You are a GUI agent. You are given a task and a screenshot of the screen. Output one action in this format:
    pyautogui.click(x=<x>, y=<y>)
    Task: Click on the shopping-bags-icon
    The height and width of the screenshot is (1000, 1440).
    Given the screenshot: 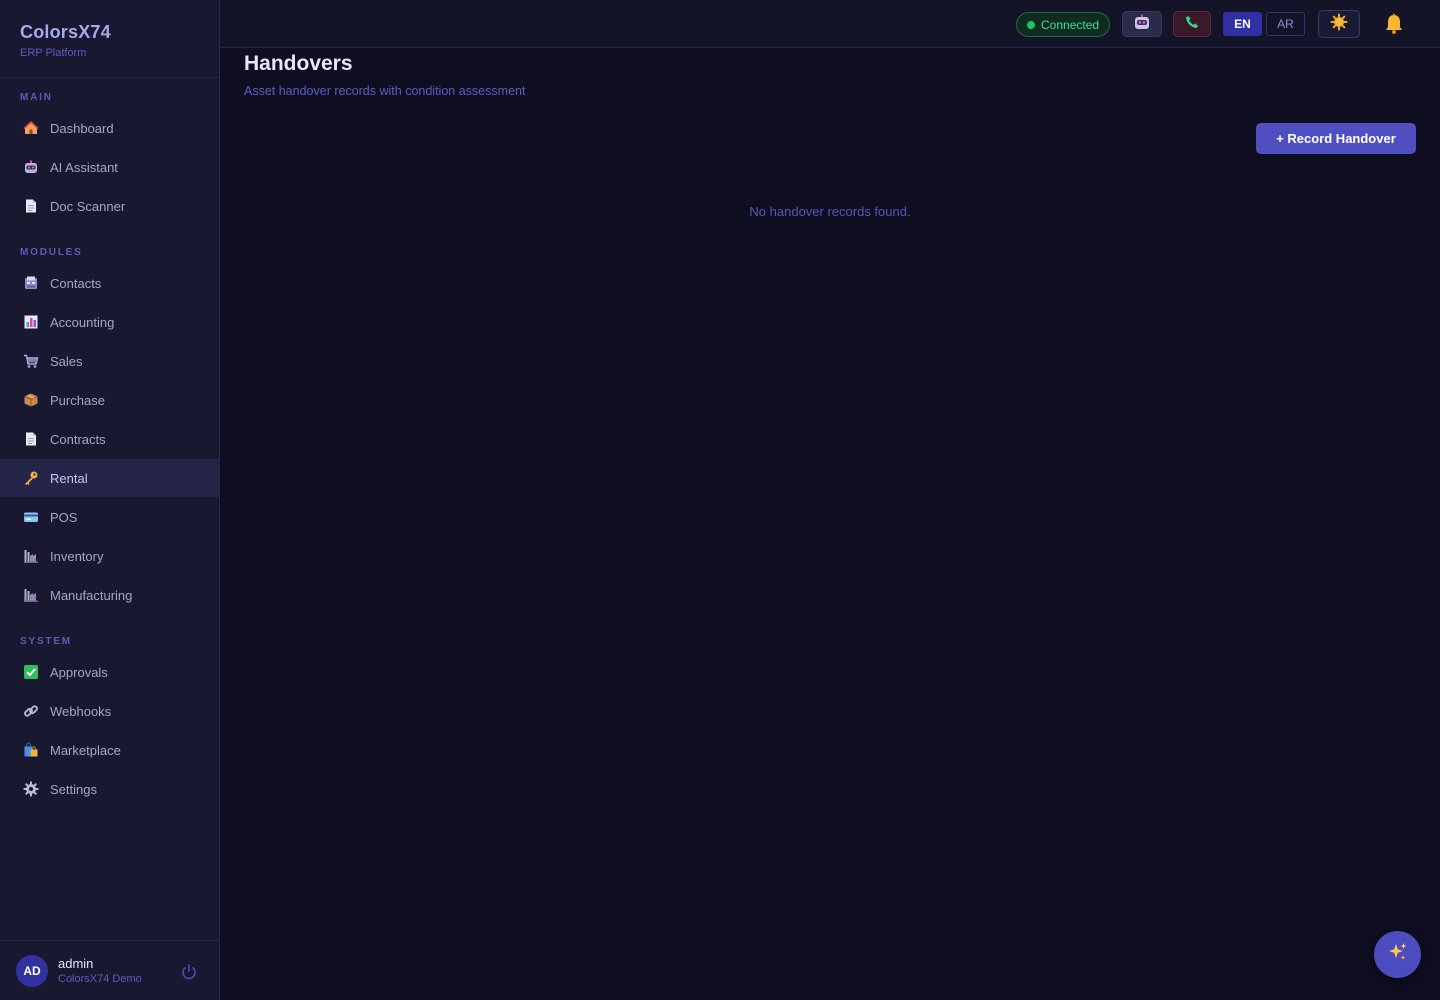 What is the action you would take?
    pyautogui.click(x=31, y=750)
    